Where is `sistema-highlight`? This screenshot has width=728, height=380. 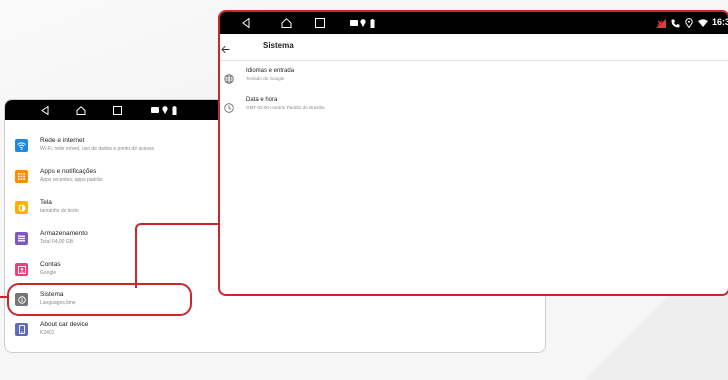 sistema-highlight is located at coordinates (99, 299).